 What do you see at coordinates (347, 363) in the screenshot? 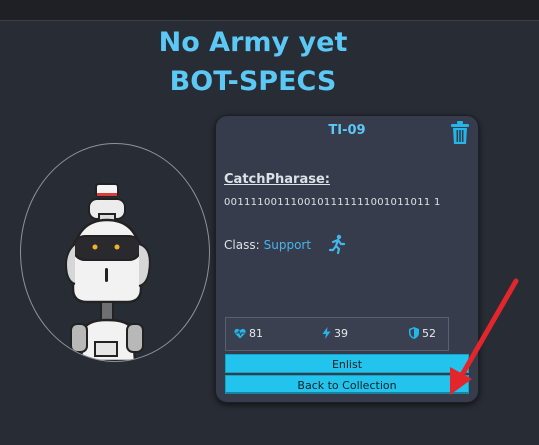
I see `enlist-button: Enlist` at bounding box center [347, 363].